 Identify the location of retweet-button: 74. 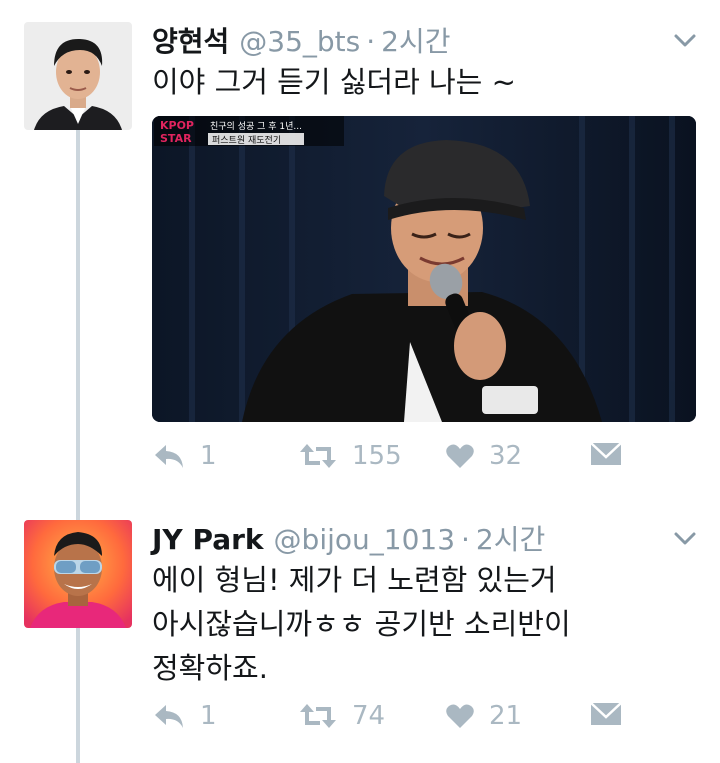
(341, 716).